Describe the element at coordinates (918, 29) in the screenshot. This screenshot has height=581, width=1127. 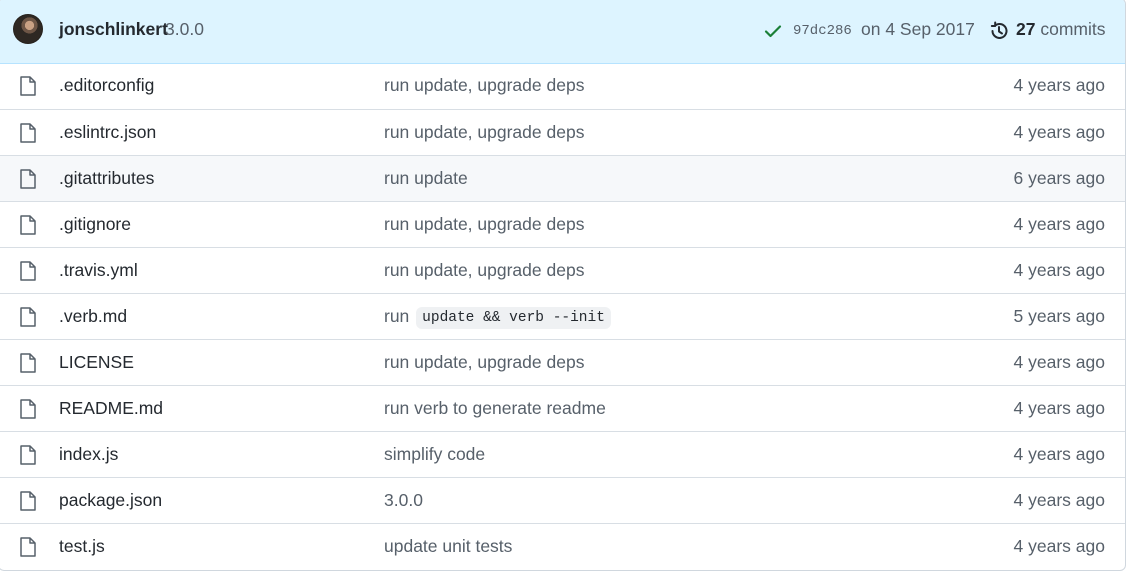
I see `commit-date: on 4 Sep 2017` at that location.